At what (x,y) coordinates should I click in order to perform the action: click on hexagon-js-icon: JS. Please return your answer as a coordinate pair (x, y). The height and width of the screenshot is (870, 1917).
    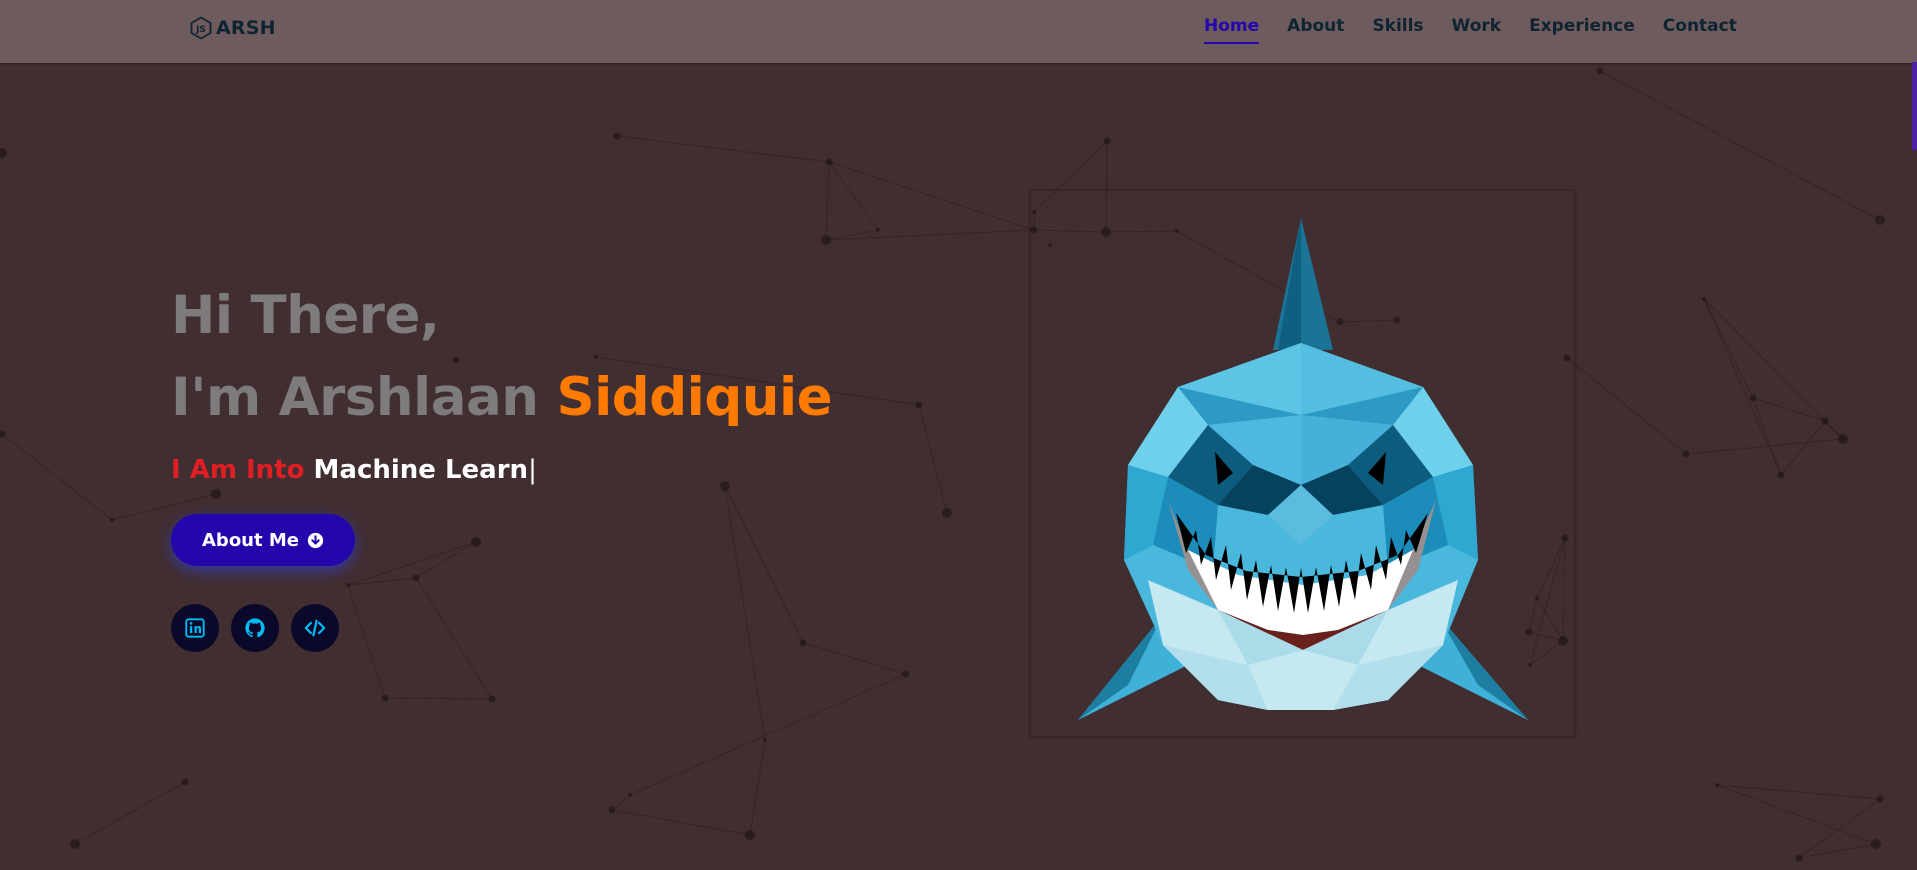
    Looking at the image, I should click on (201, 28).